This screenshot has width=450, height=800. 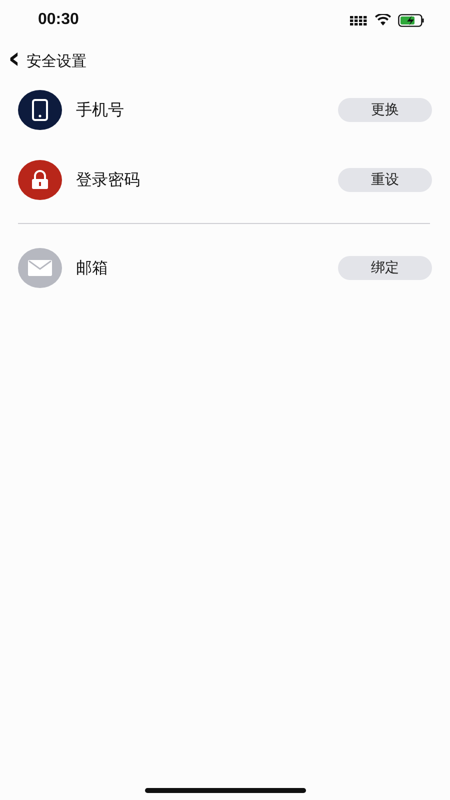 What do you see at coordinates (412, 20) in the screenshot?
I see `battery-icon` at bounding box center [412, 20].